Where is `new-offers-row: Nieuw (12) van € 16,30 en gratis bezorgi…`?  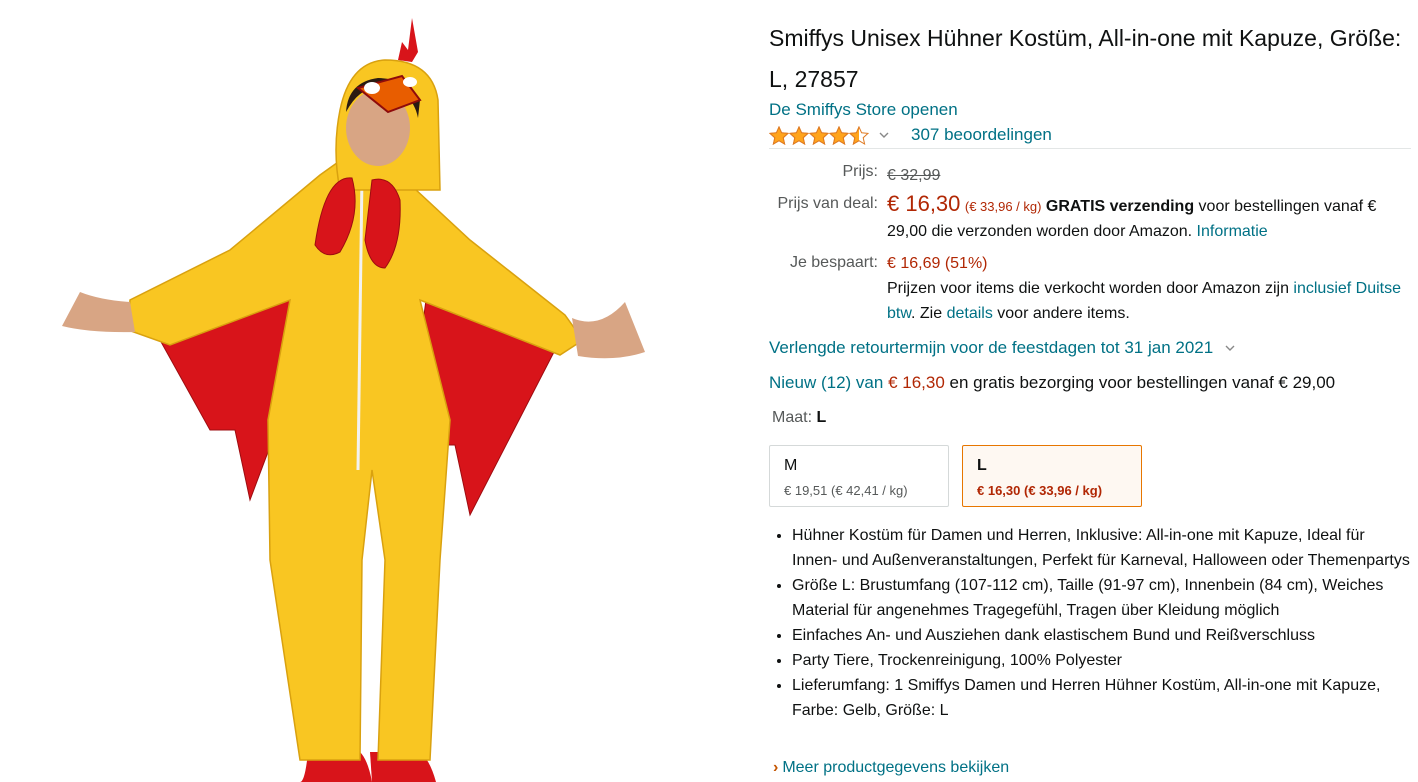 new-offers-row: Nieuw (12) van € 16,30 en gratis bezorgi… is located at coordinates (1052, 383).